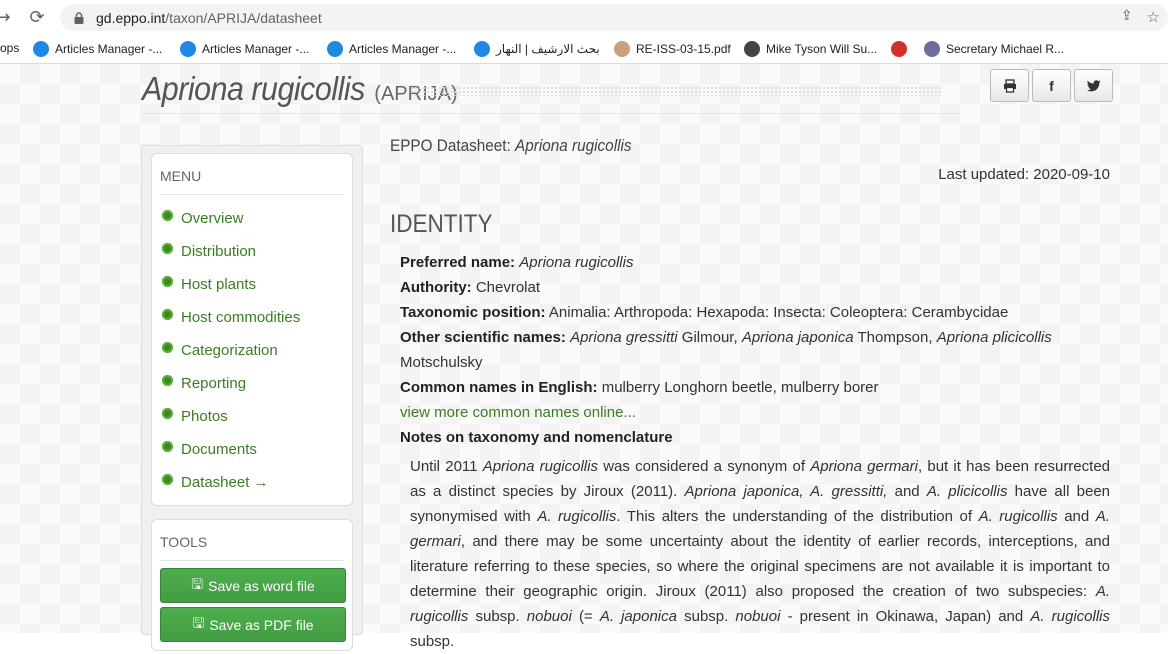  I want to click on twitter-button, so click(1093, 85).